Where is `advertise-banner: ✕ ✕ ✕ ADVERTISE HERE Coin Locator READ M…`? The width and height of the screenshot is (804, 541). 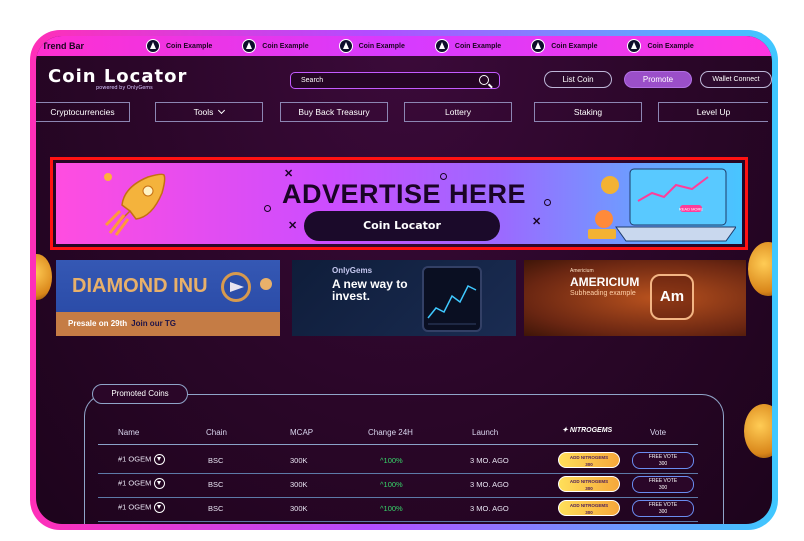
advertise-banner: ✕ ✕ ✕ ADVERTISE HERE Coin Locator READ M… is located at coordinates (399, 203).